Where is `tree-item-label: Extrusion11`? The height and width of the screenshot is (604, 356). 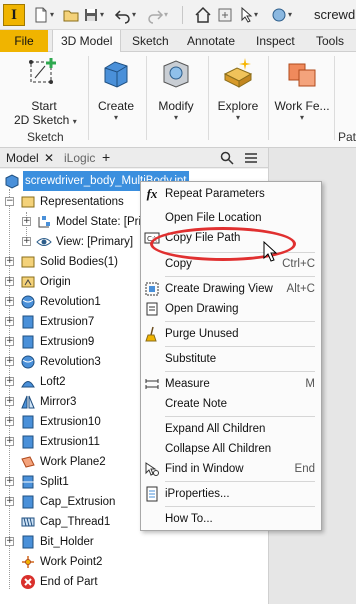
tree-item-label: Extrusion11 is located at coordinates (70, 442).